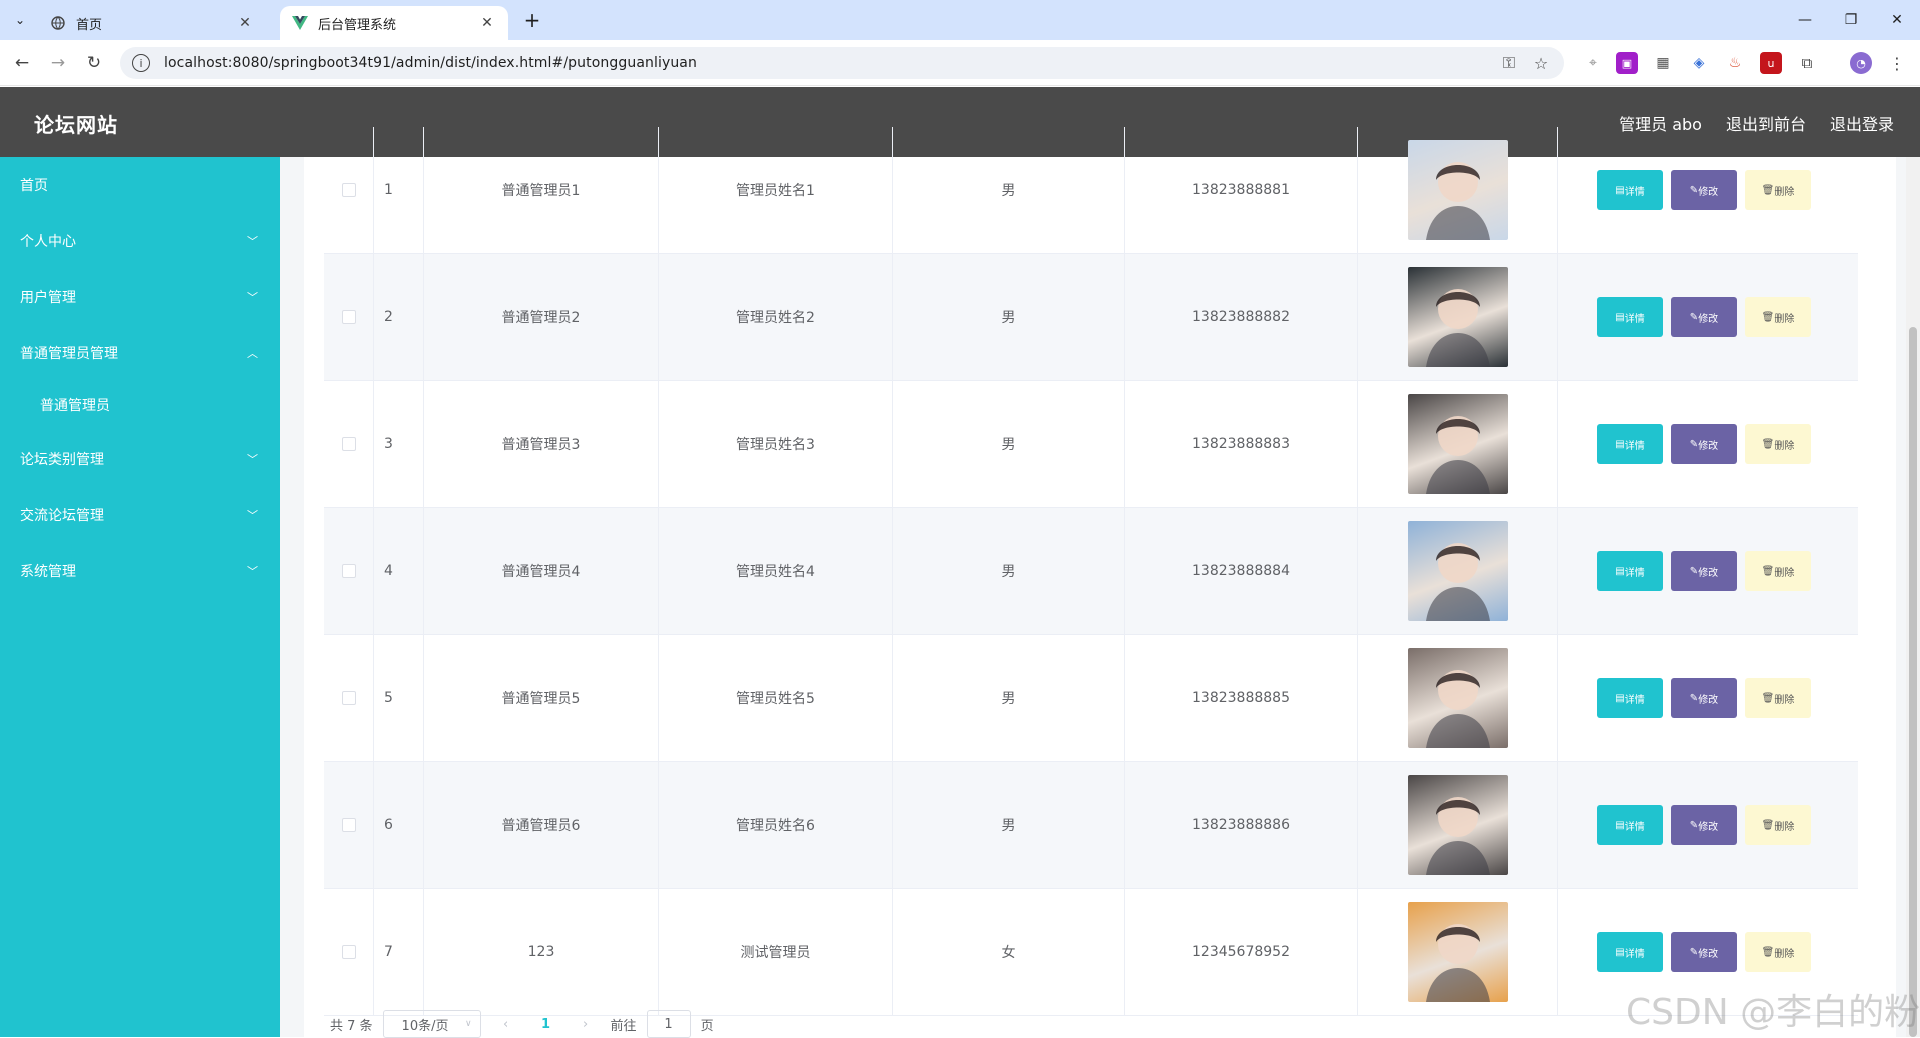 Image resolution: width=1920 pixels, height=1038 pixels. I want to click on sidebar-item-admin-management: 普通管理员管理 ︿, so click(140, 353).